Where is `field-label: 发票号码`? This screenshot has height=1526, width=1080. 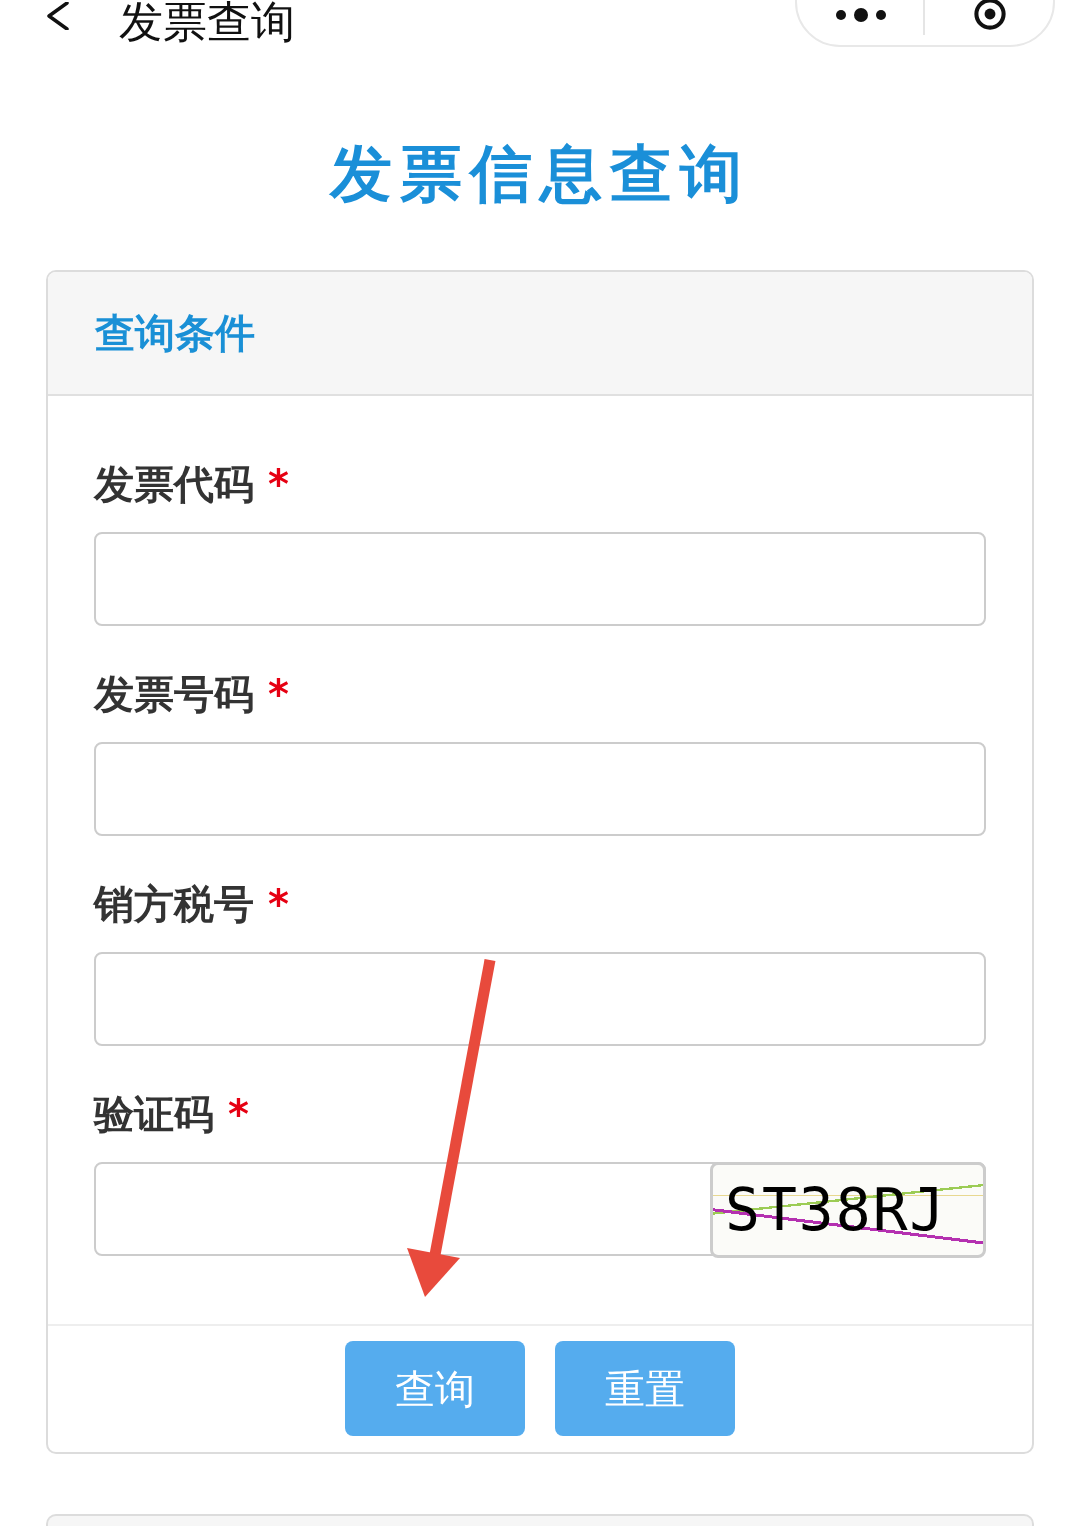
field-label: 发票号码 is located at coordinates (174, 694).